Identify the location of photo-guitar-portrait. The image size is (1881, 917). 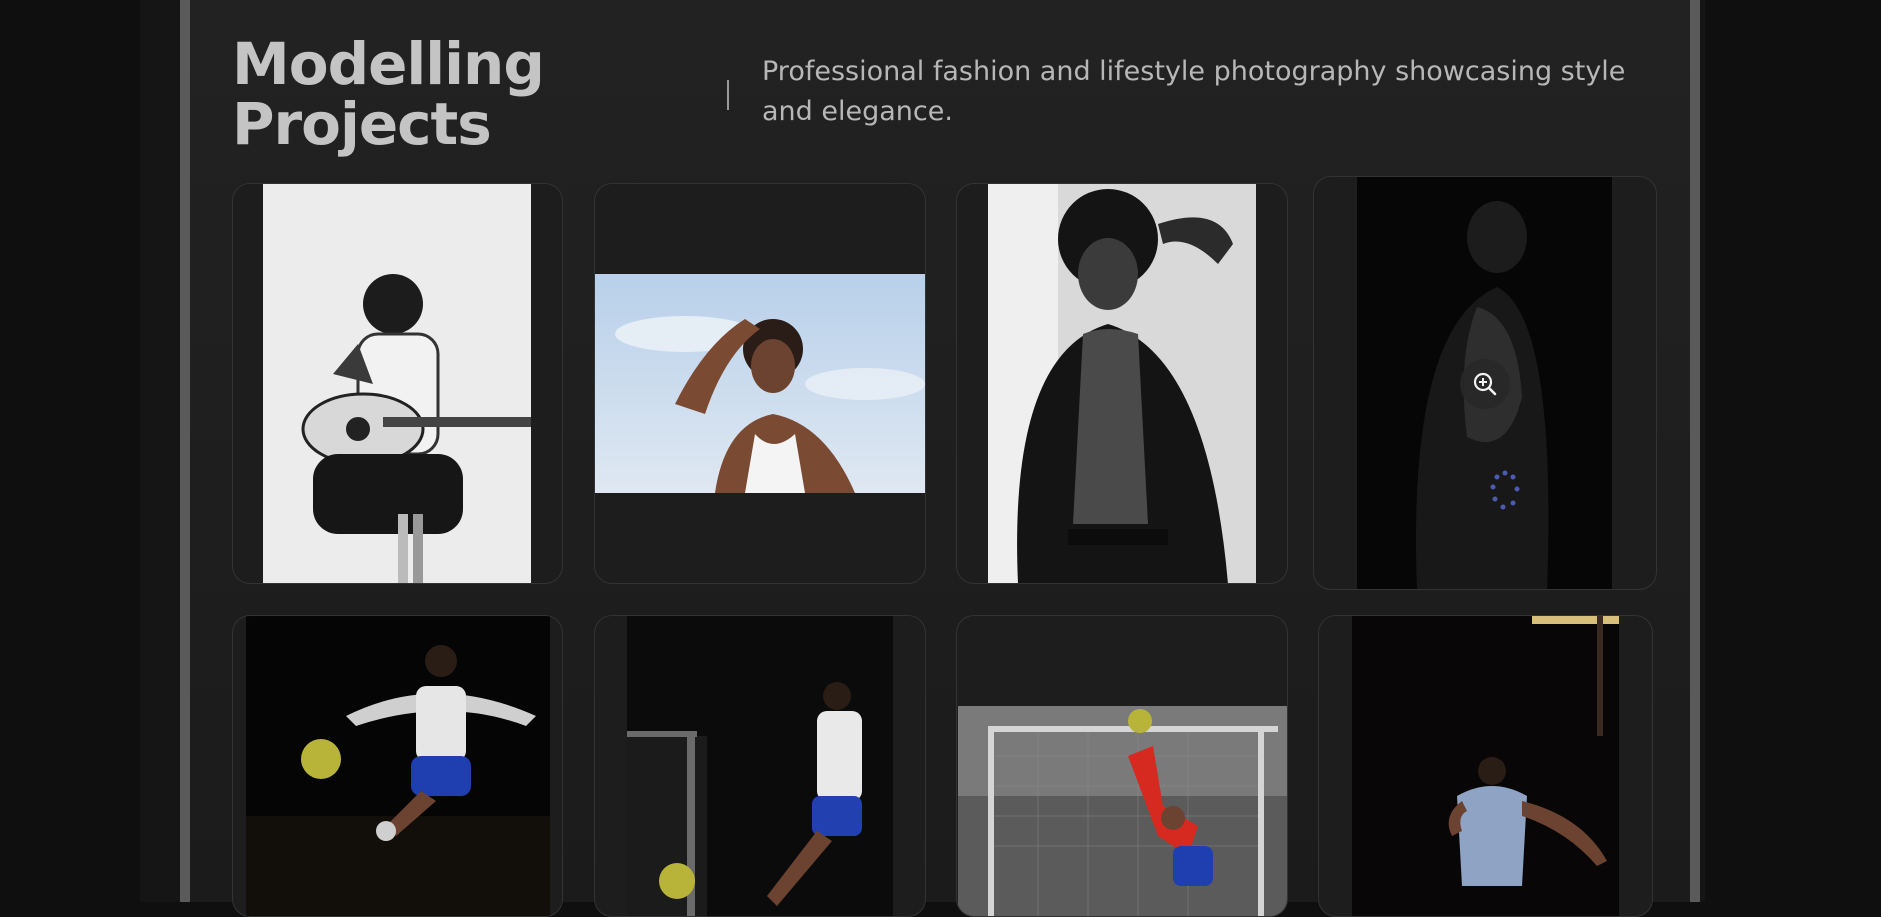
(397, 383).